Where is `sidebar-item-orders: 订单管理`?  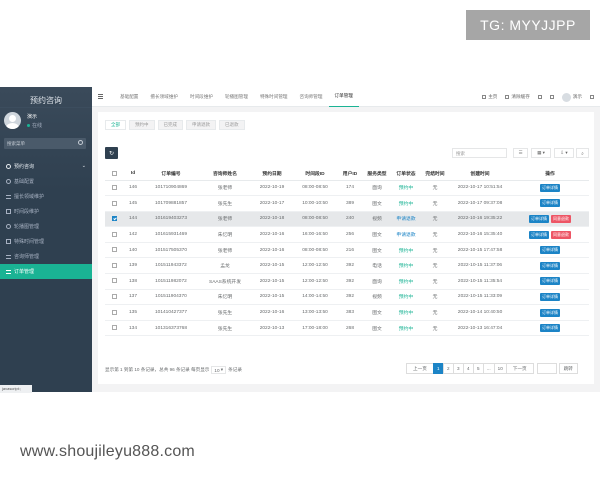
sidebar-item-orders: 订单管理 is located at coordinates (46, 271).